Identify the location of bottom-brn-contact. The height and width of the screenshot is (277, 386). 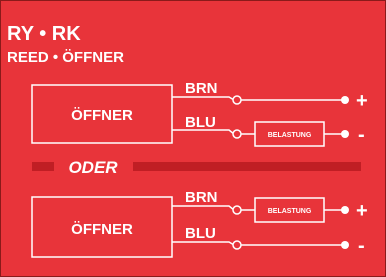
(237, 210).